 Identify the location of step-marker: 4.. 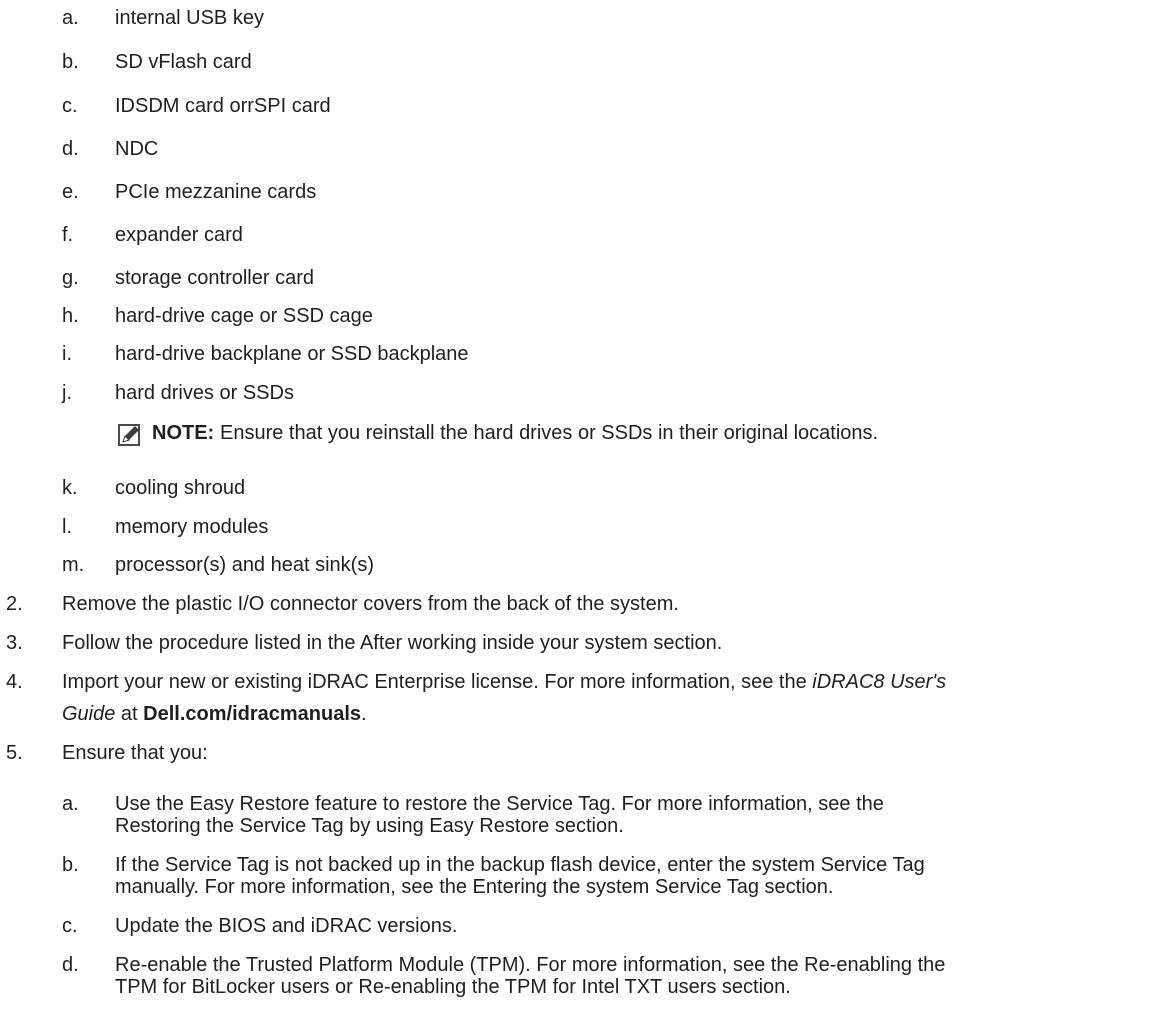
(14, 682).